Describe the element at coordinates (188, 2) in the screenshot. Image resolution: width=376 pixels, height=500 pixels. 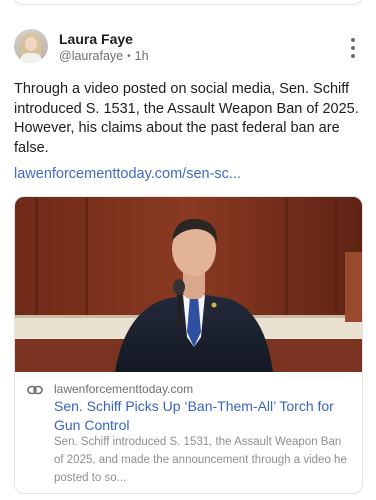
I see `previous-post-card-edge` at that location.